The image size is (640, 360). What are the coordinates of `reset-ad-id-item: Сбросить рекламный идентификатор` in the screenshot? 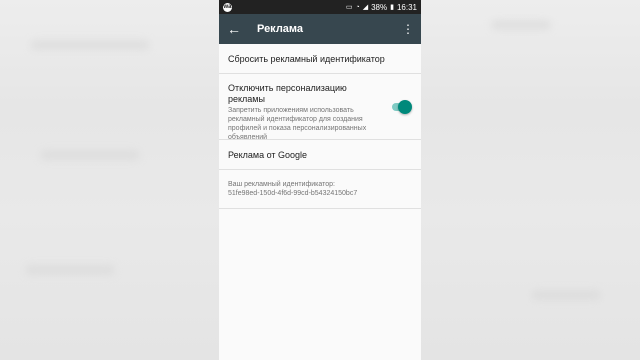 It's located at (320, 59).